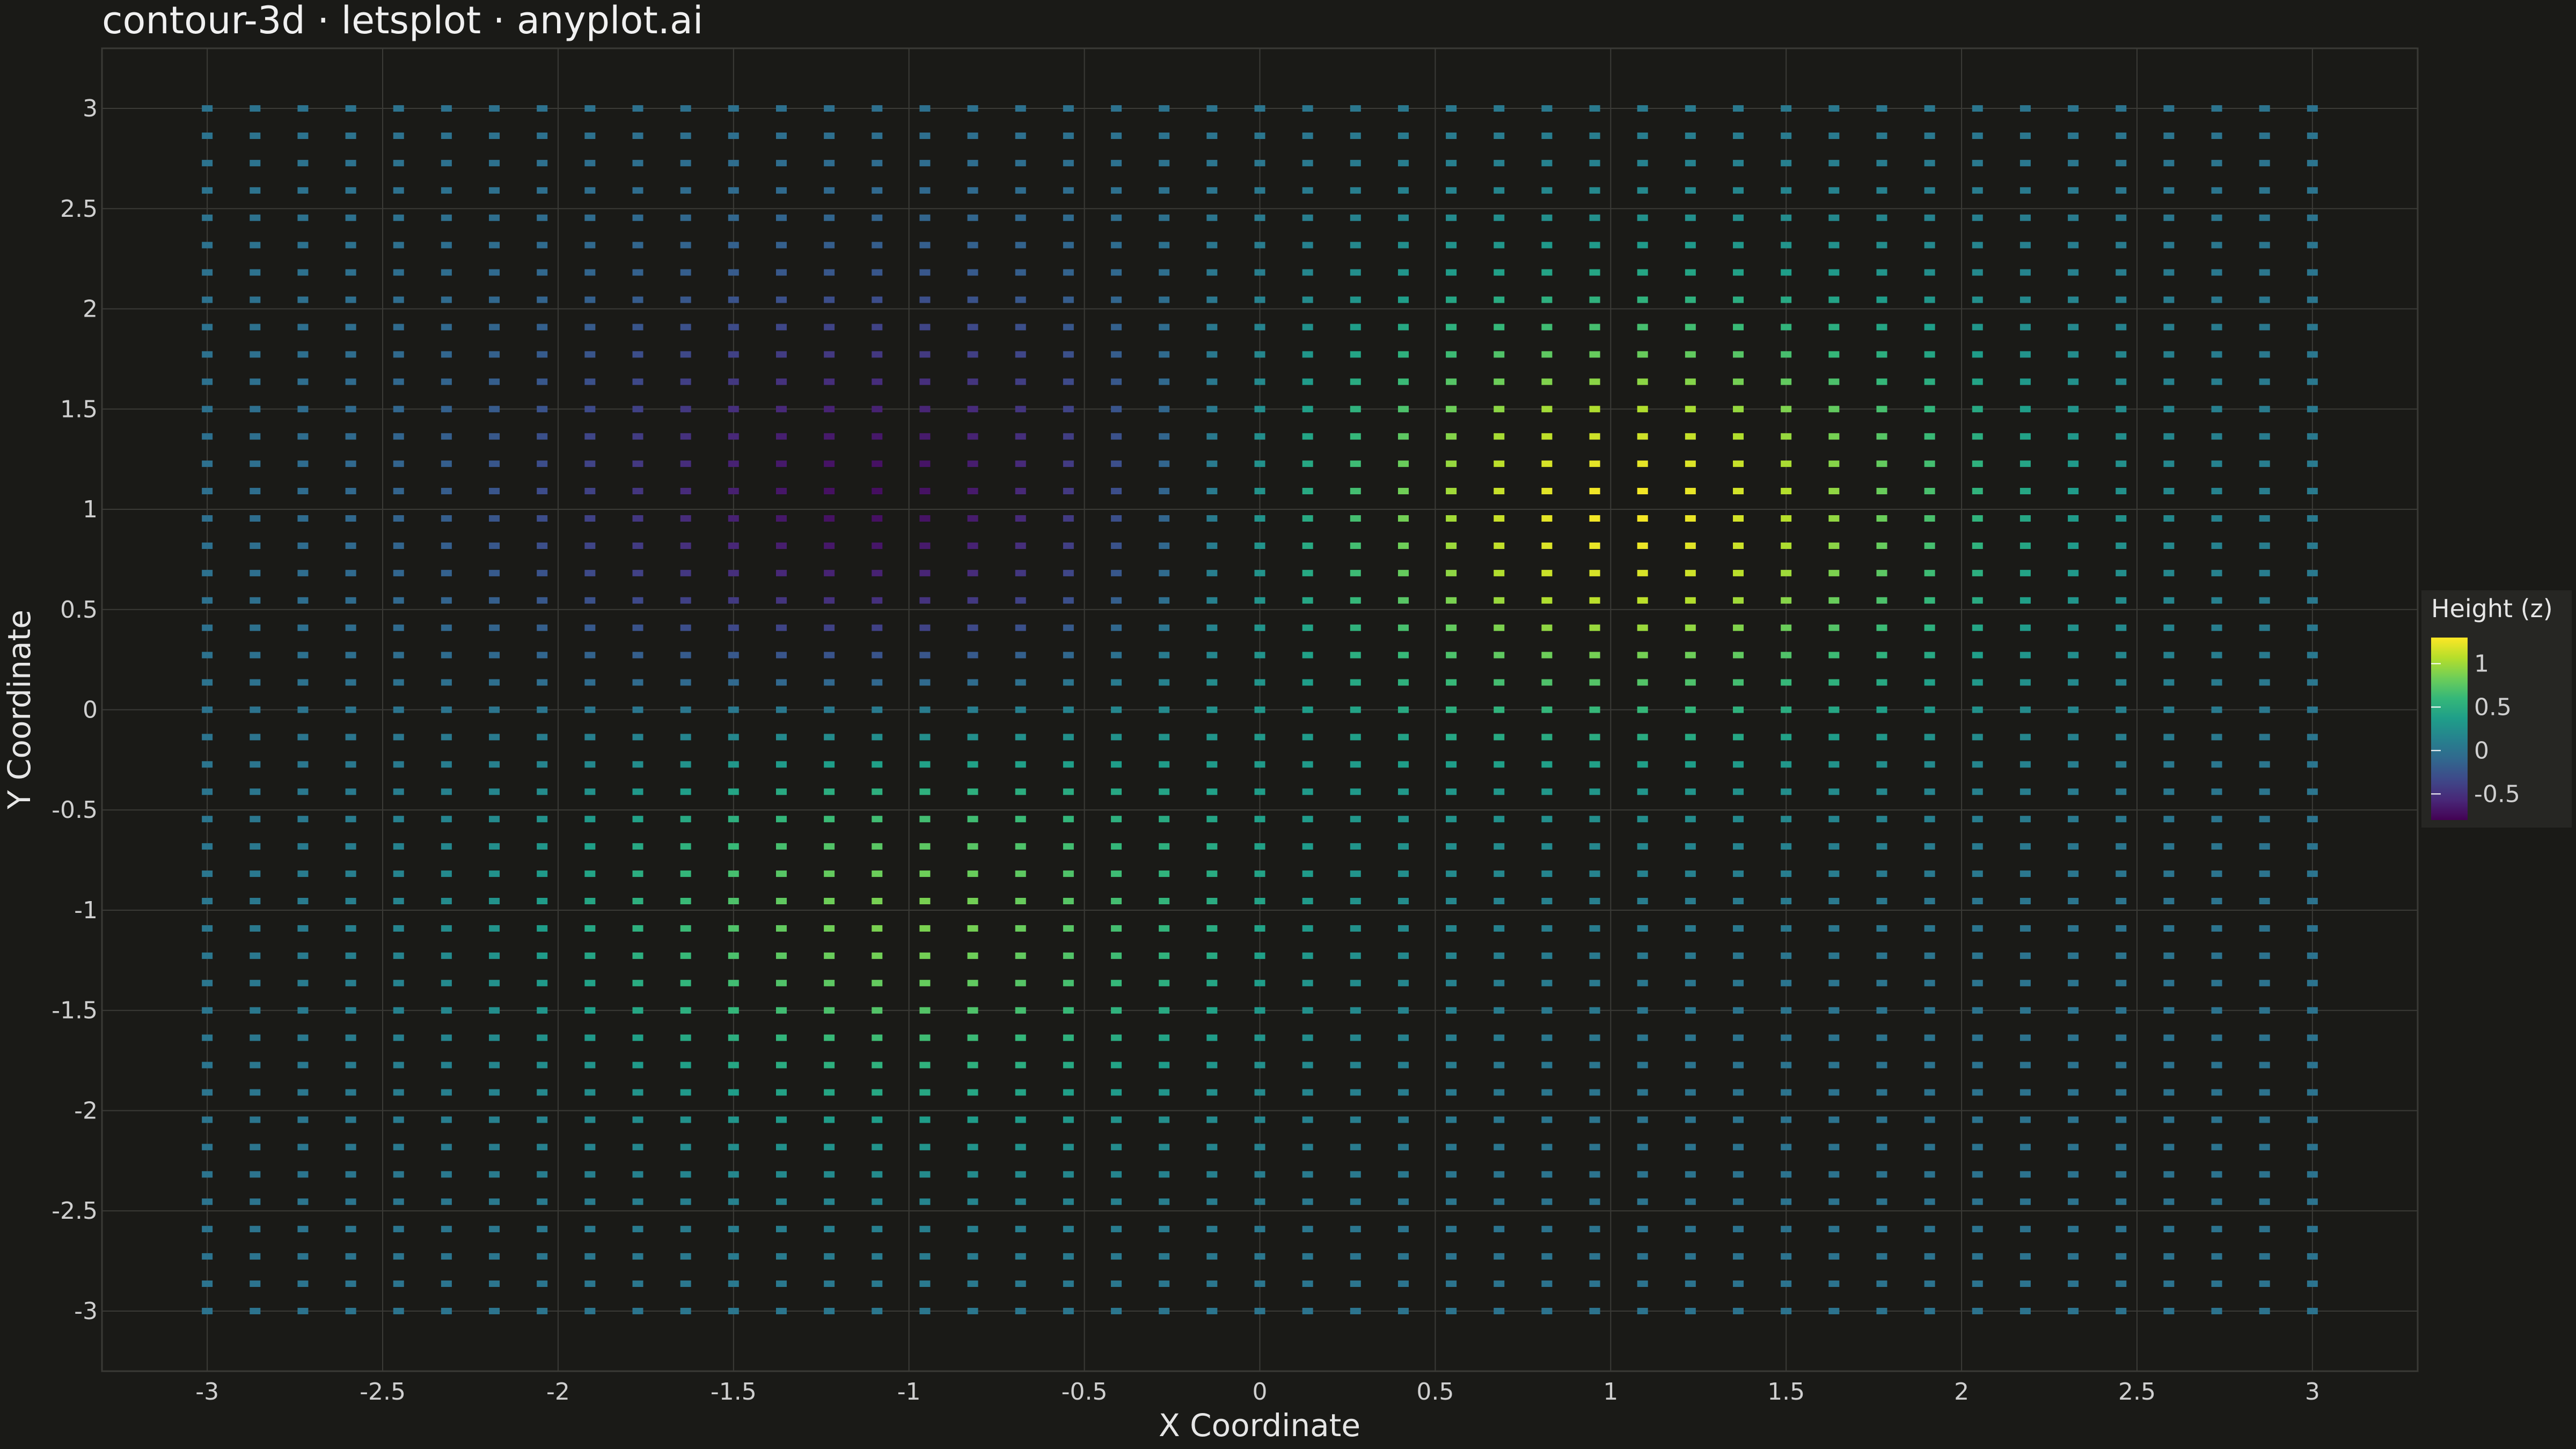  I want to click on x-axis-ticks: -3 -2.5 -2 -1.5 -1 -0.5 0 0.5 1 1.5 2 2.5 3, so click(1257, 1392).